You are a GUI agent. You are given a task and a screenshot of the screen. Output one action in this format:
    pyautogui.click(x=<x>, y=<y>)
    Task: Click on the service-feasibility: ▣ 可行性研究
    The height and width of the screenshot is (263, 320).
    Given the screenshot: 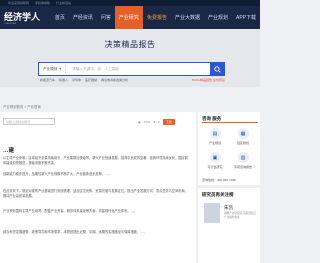 What is the action you would take?
    pyautogui.click(x=215, y=160)
    